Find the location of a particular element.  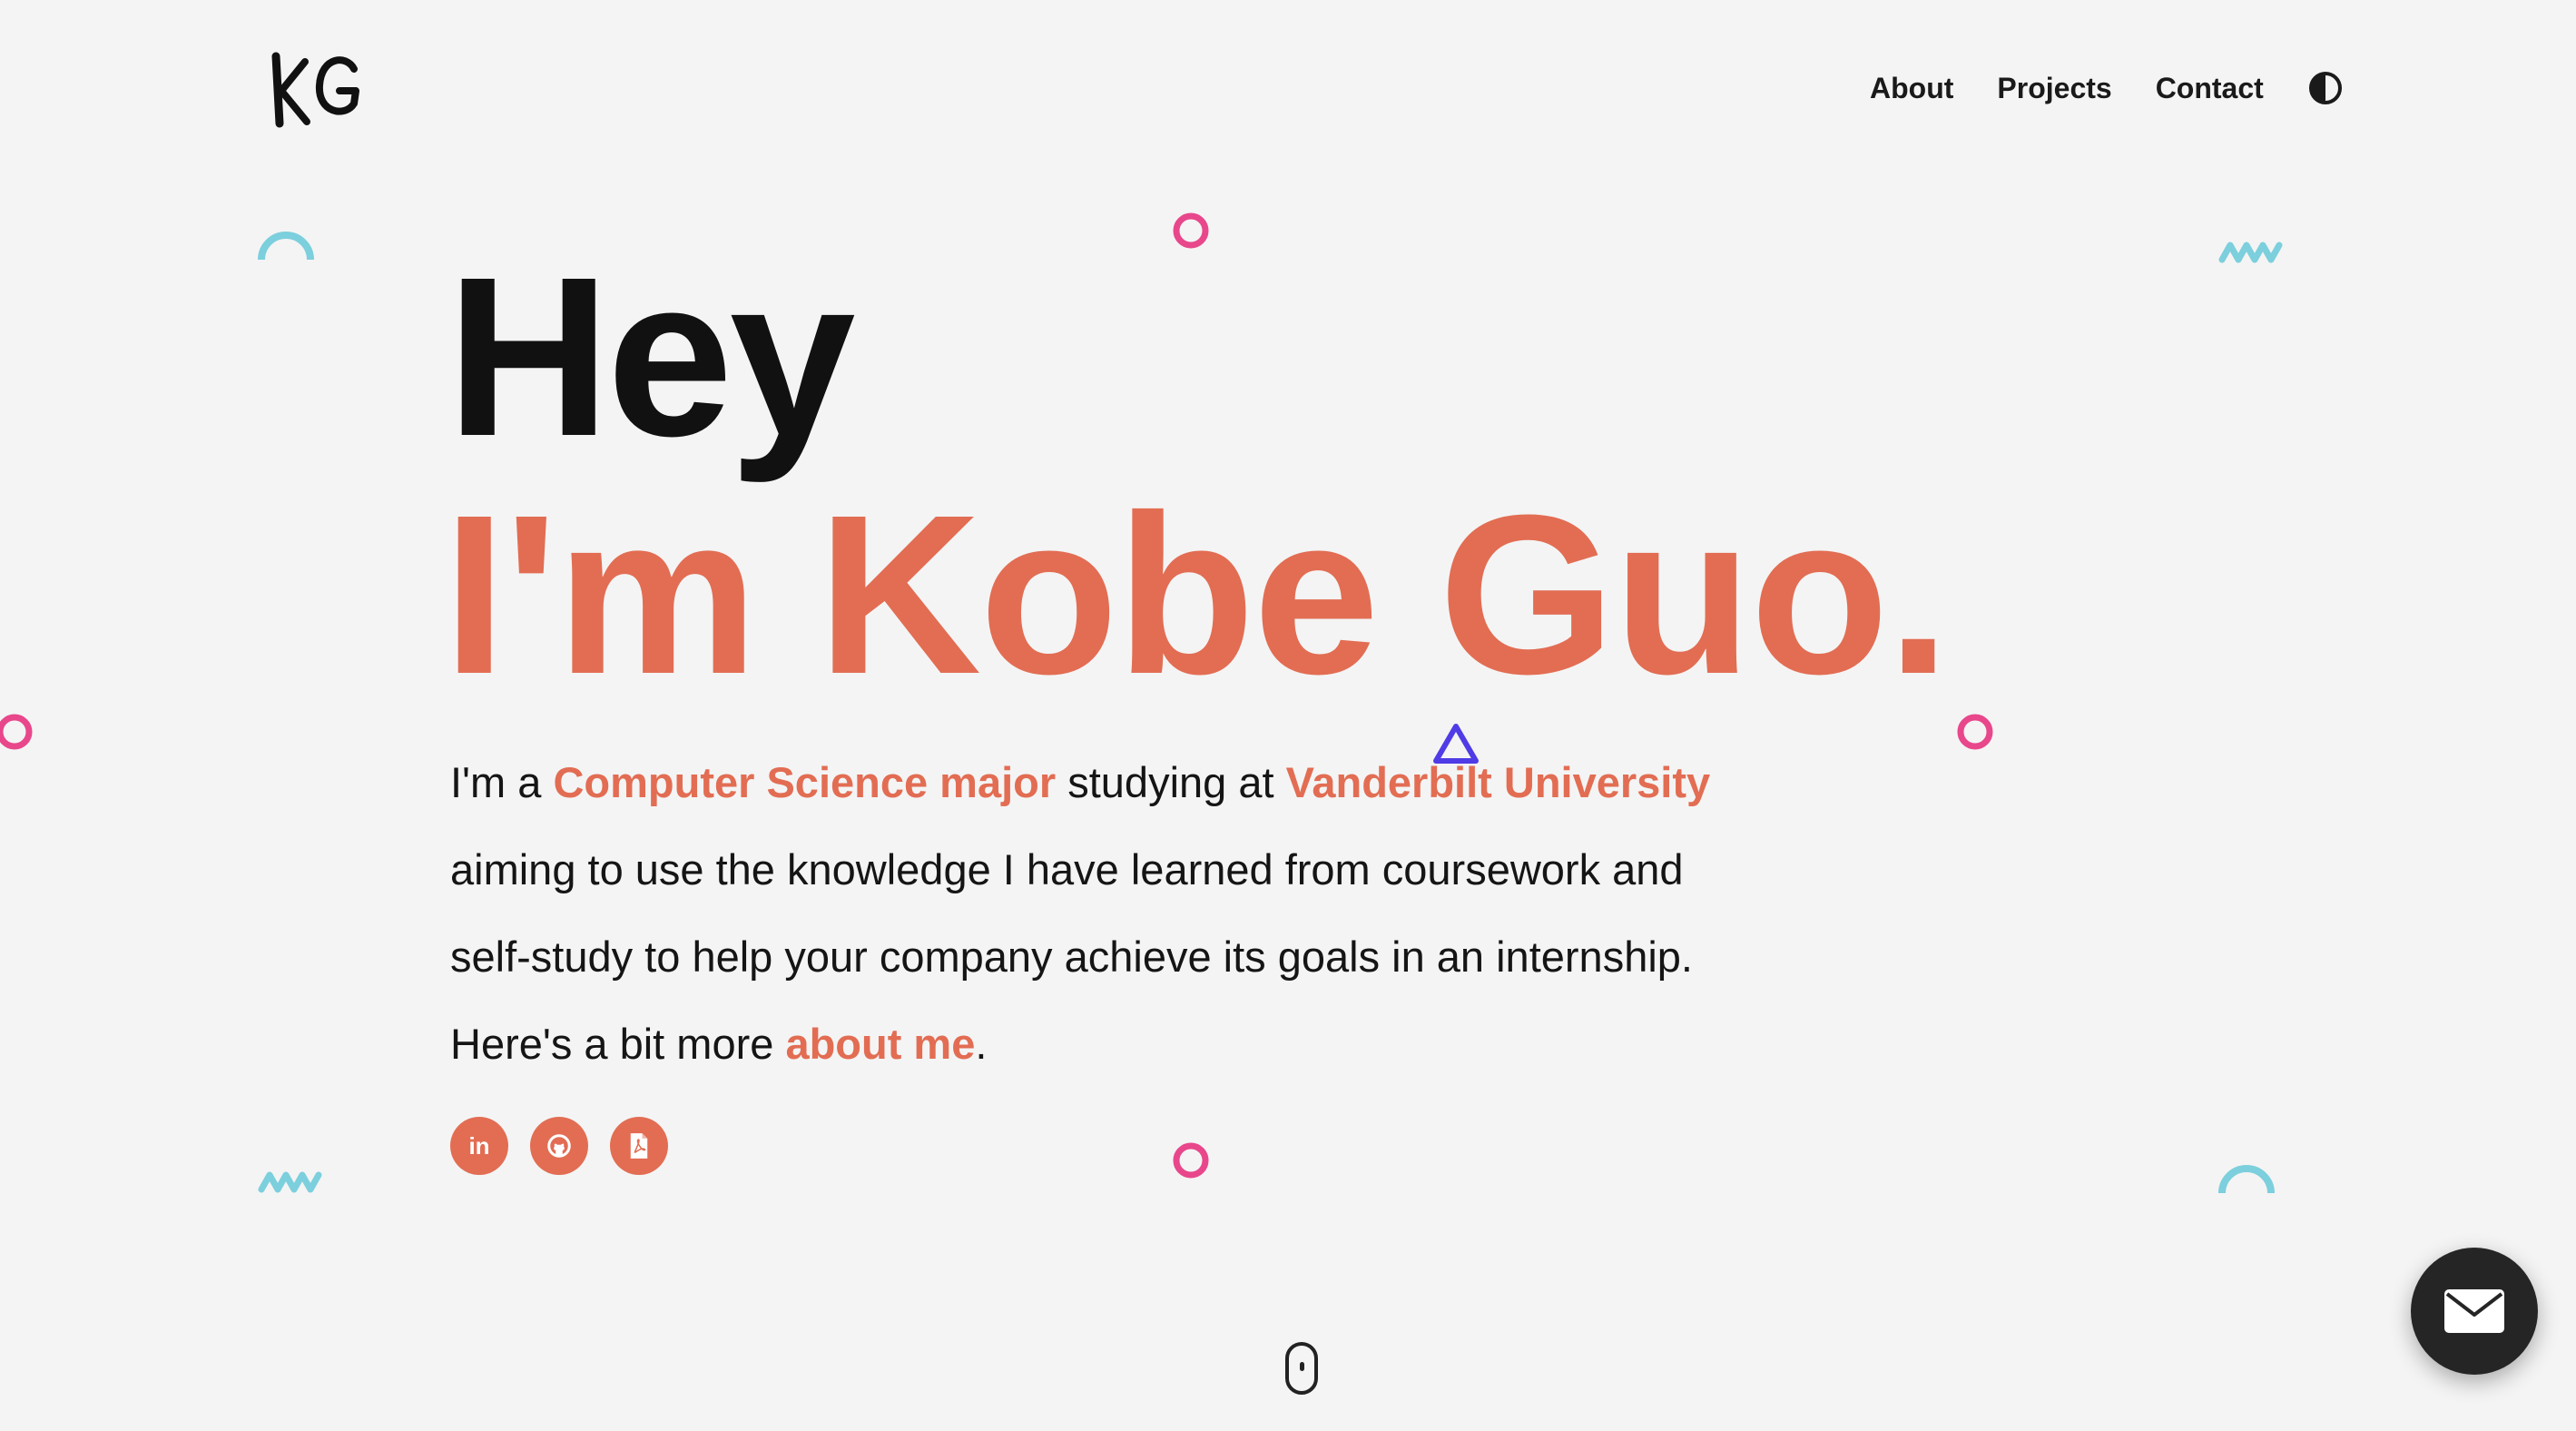

nav-about-link: About is located at coordinates (1911, 88).